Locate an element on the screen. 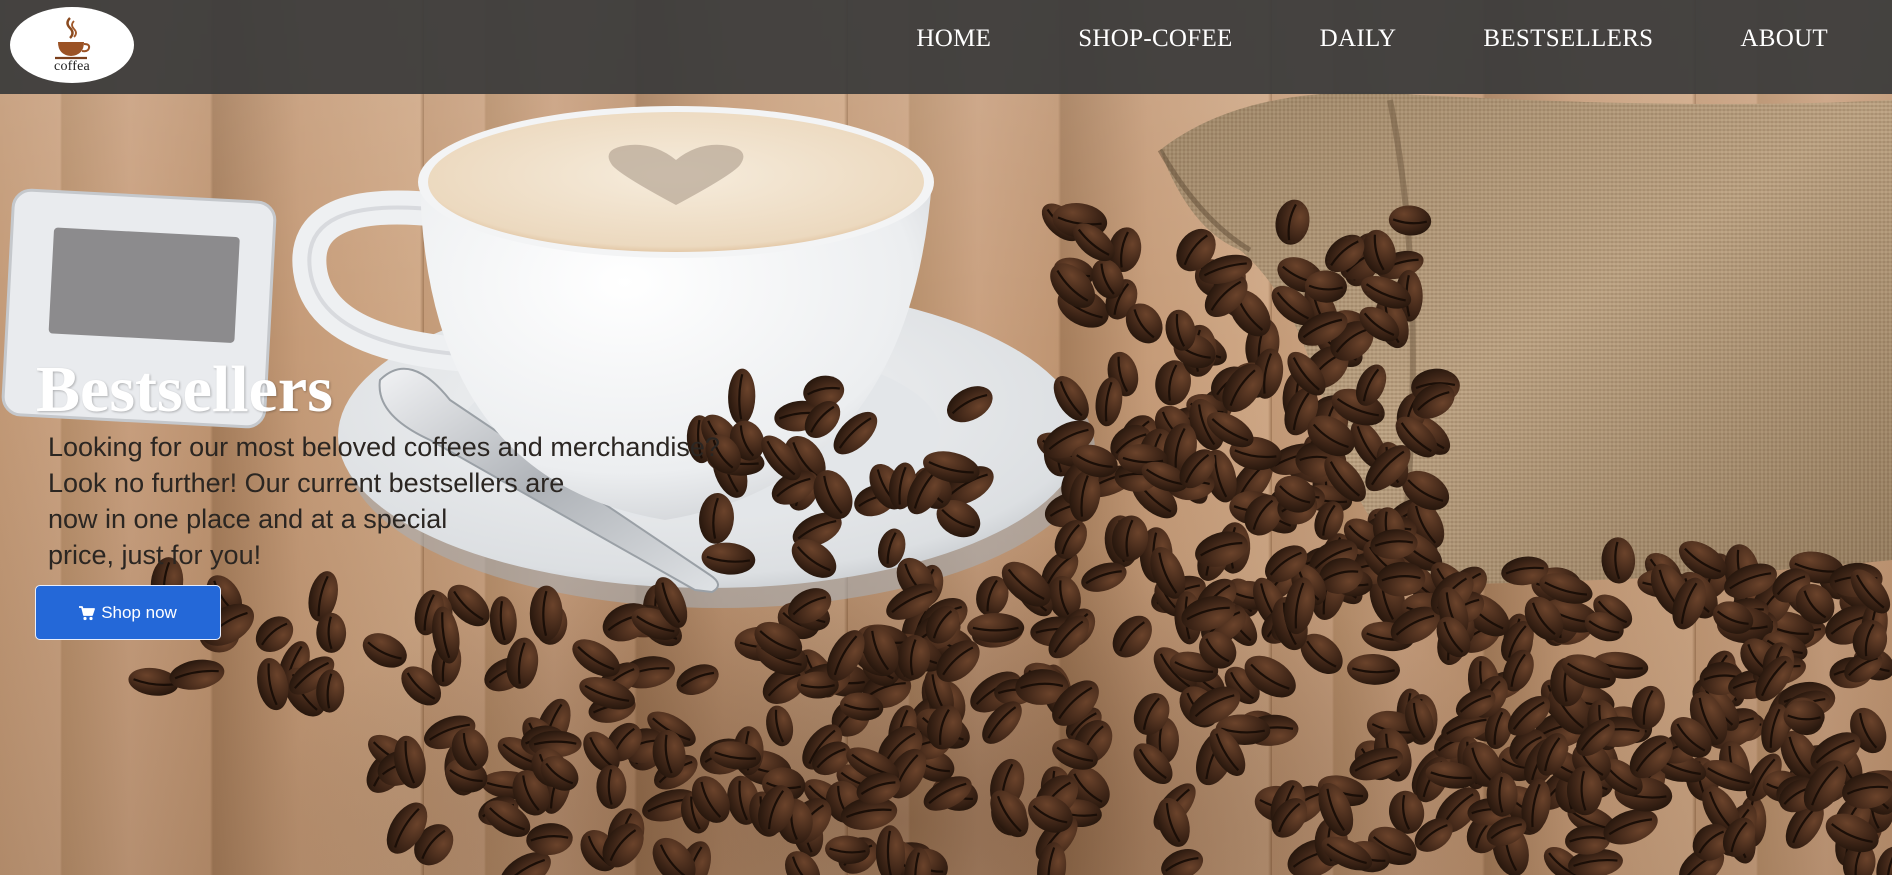 This screenshot has width=1892, height=875. main-nav: HOME SHOP-COFEE DAILY BESTSELLERS ABOUT is located at coordinates (1372, 39).